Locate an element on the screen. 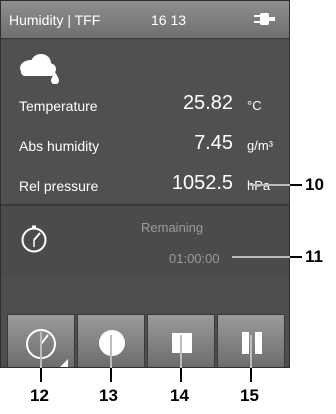 This screenshot has width=336, height=414. callout-12-leader is located at coordinates (41, 350).